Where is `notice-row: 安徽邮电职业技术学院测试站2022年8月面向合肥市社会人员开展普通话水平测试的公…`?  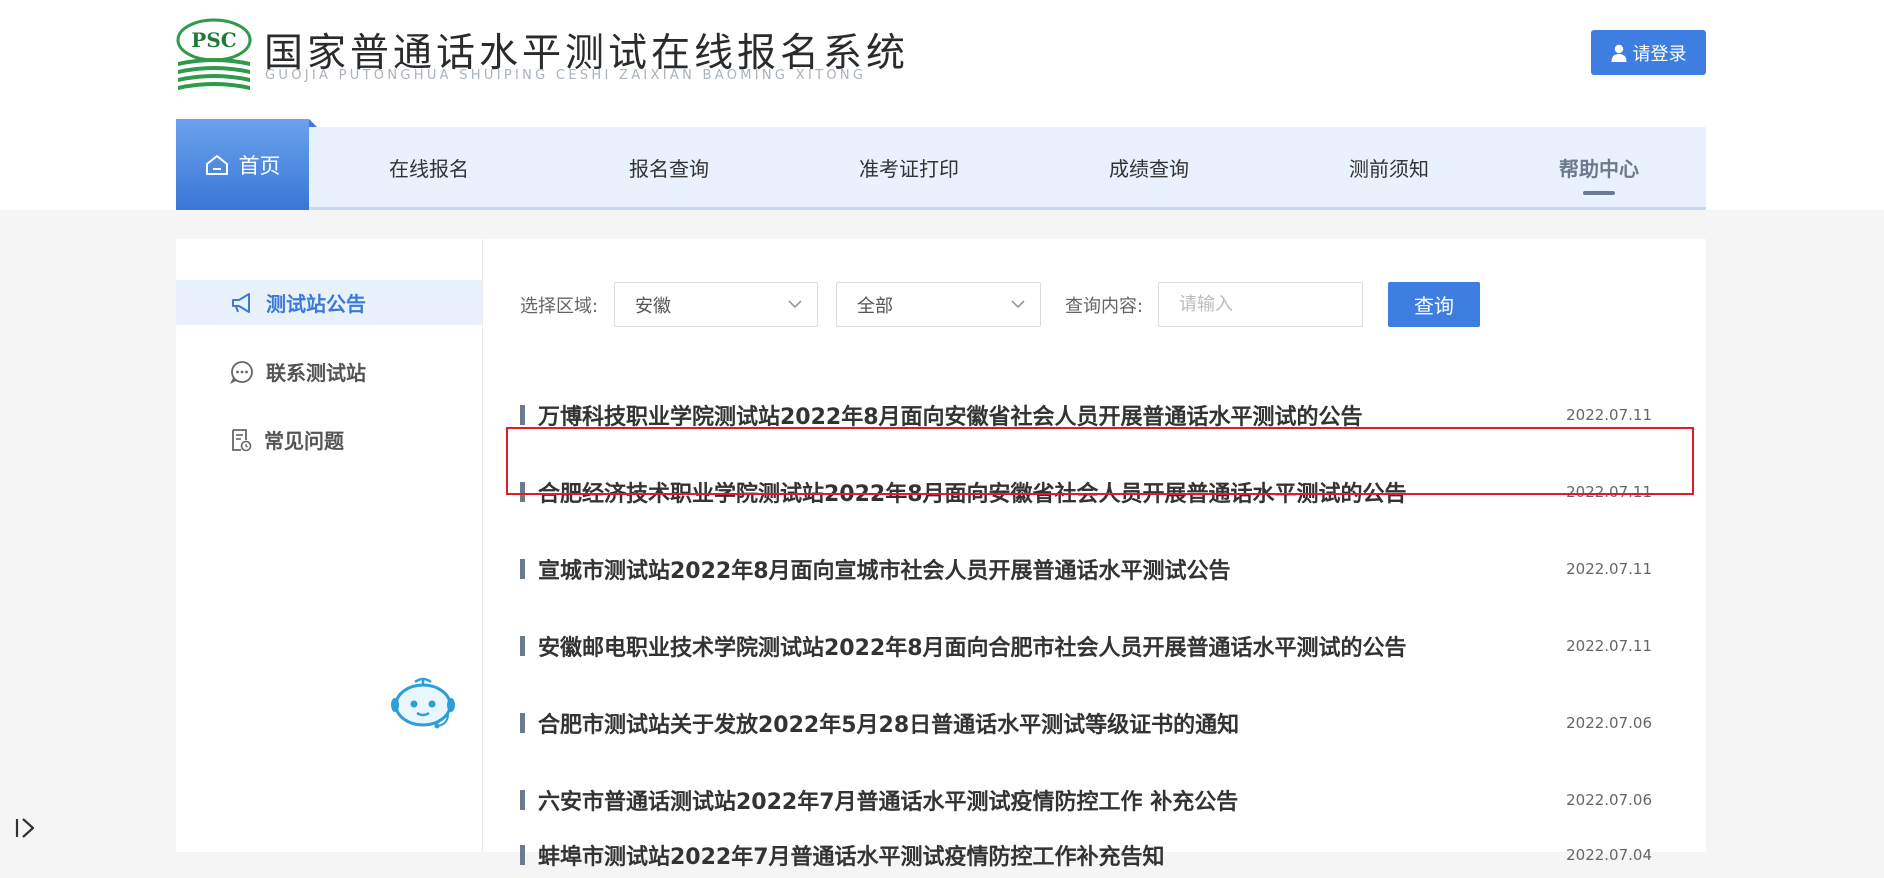 notice-row: 安徽邮电职业技术学院测试站2022年8月面向合肥市社会人员开展普通话水平测试的公… is located at coordinates (1102, 646).